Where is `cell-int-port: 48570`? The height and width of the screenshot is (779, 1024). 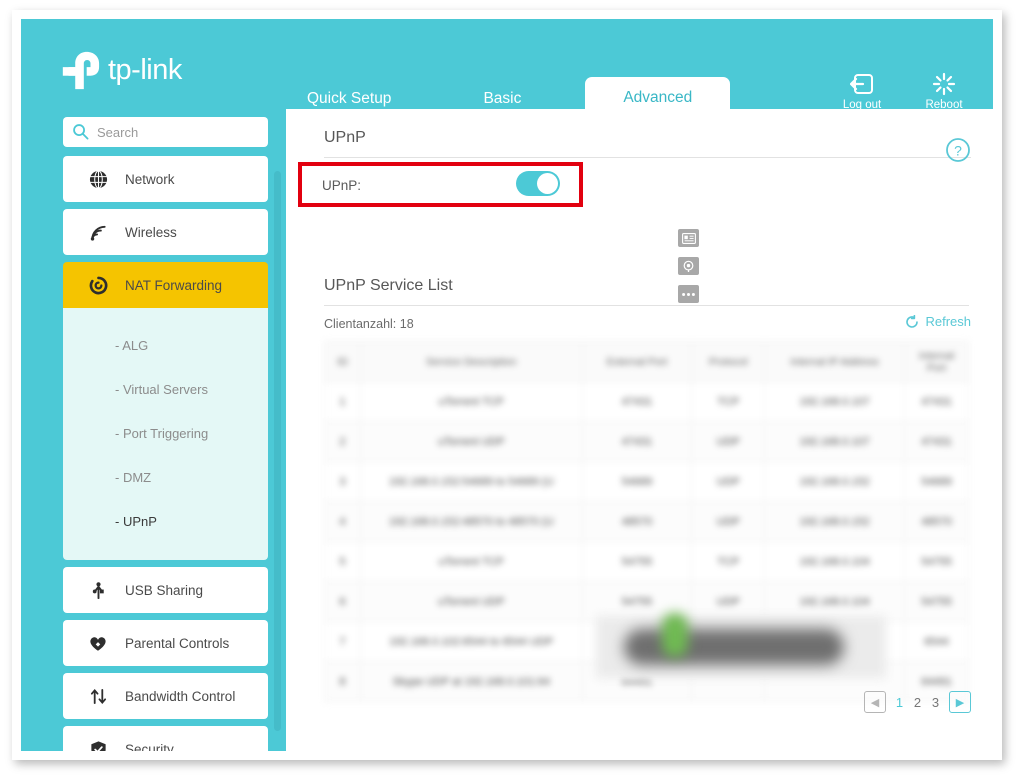 cell-int-port: 48570 is located at coordinates (936, 521).